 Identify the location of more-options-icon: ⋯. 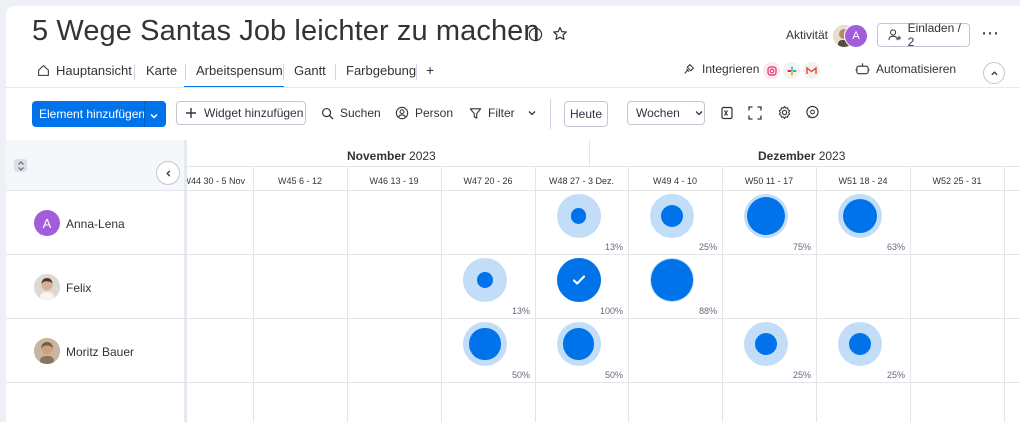
(990, 33).